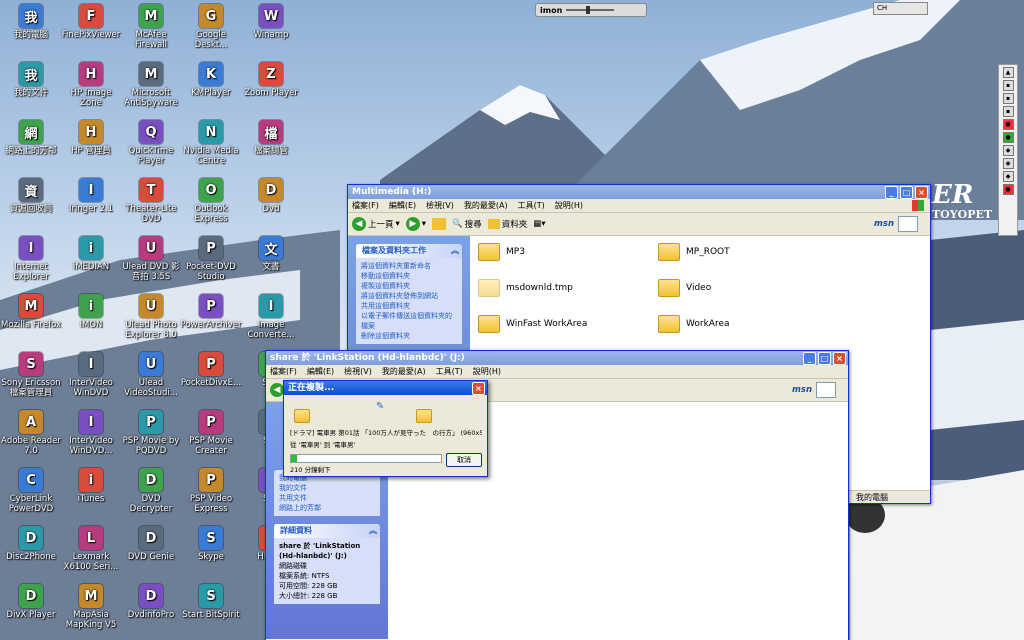 The width and height of the screenshot is (1024, 640). What do you see at coordinates (271, 22) in the screenshot?
I see `desktop-icon: W Winamp` at bounding box center [271, 22].